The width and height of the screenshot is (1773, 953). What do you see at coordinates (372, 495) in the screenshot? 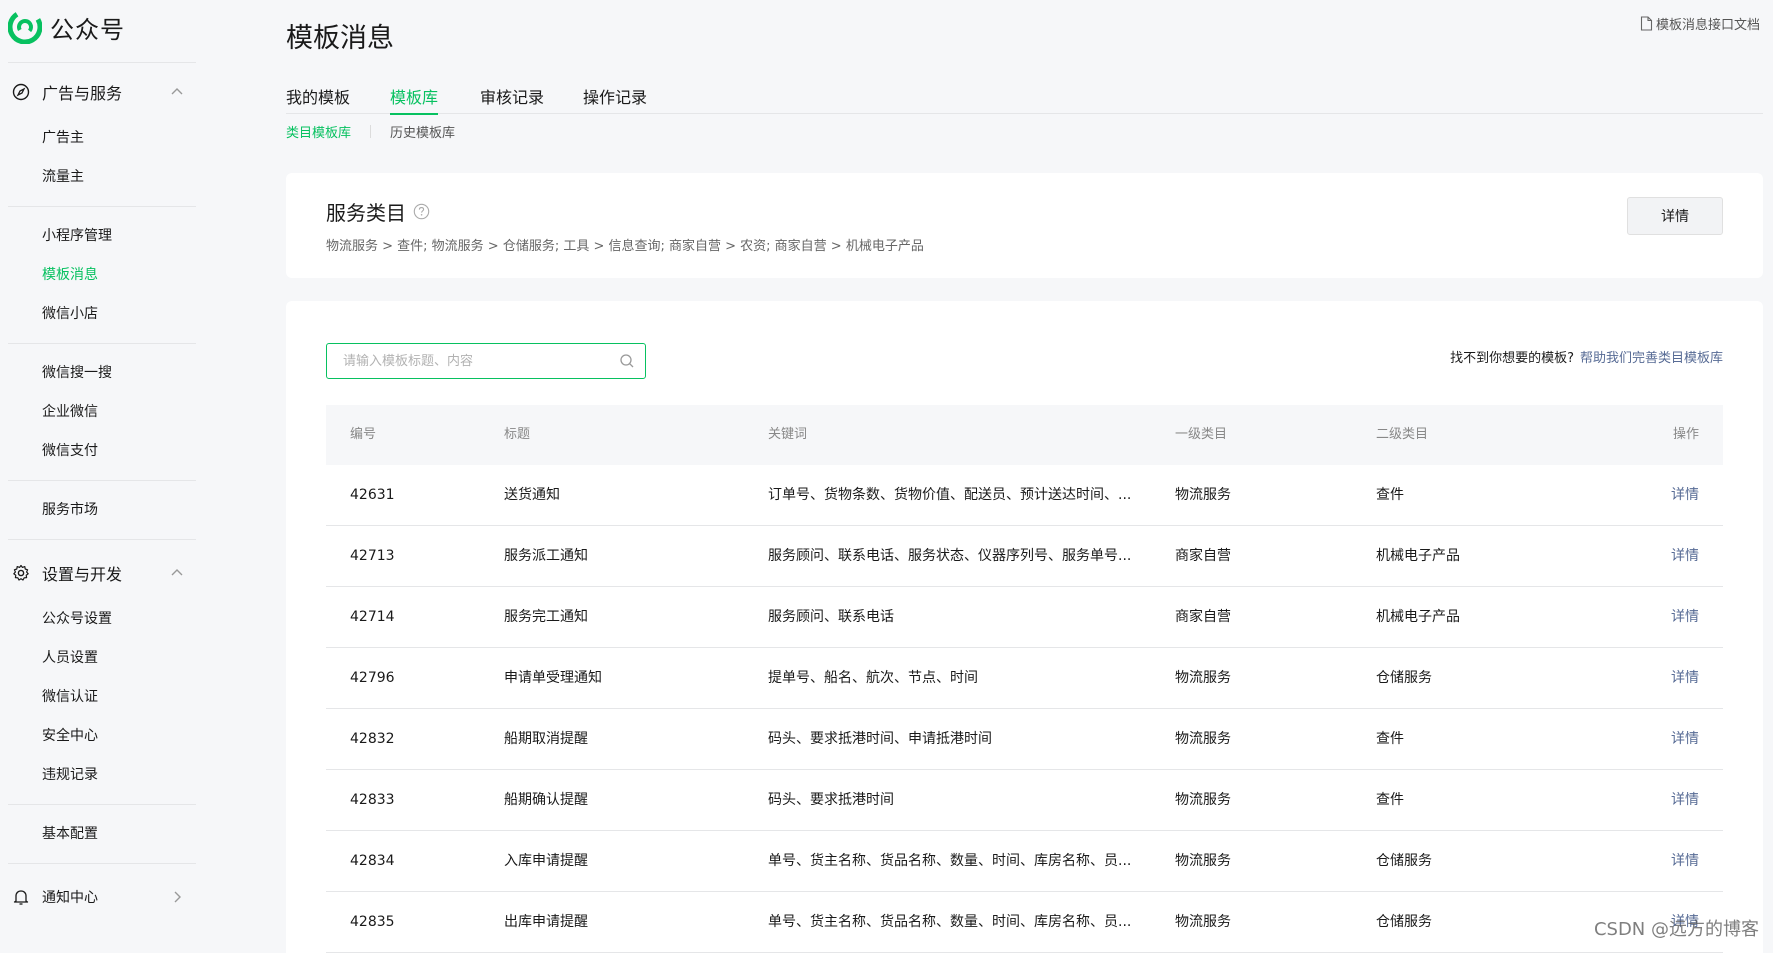
I see `row-id: 42631` at bounding box center [372, 495].